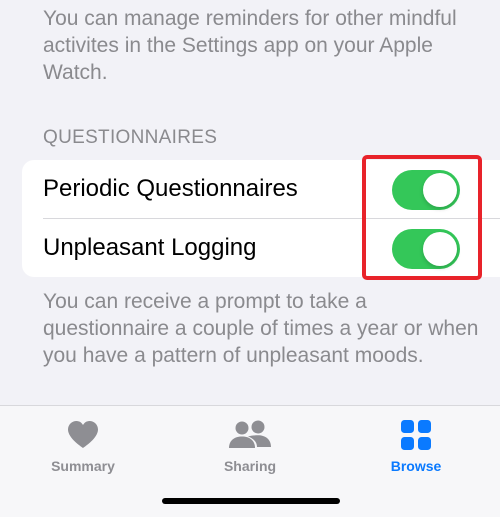  I want to click on tab-sharing: Sharing, so click(250, 446).